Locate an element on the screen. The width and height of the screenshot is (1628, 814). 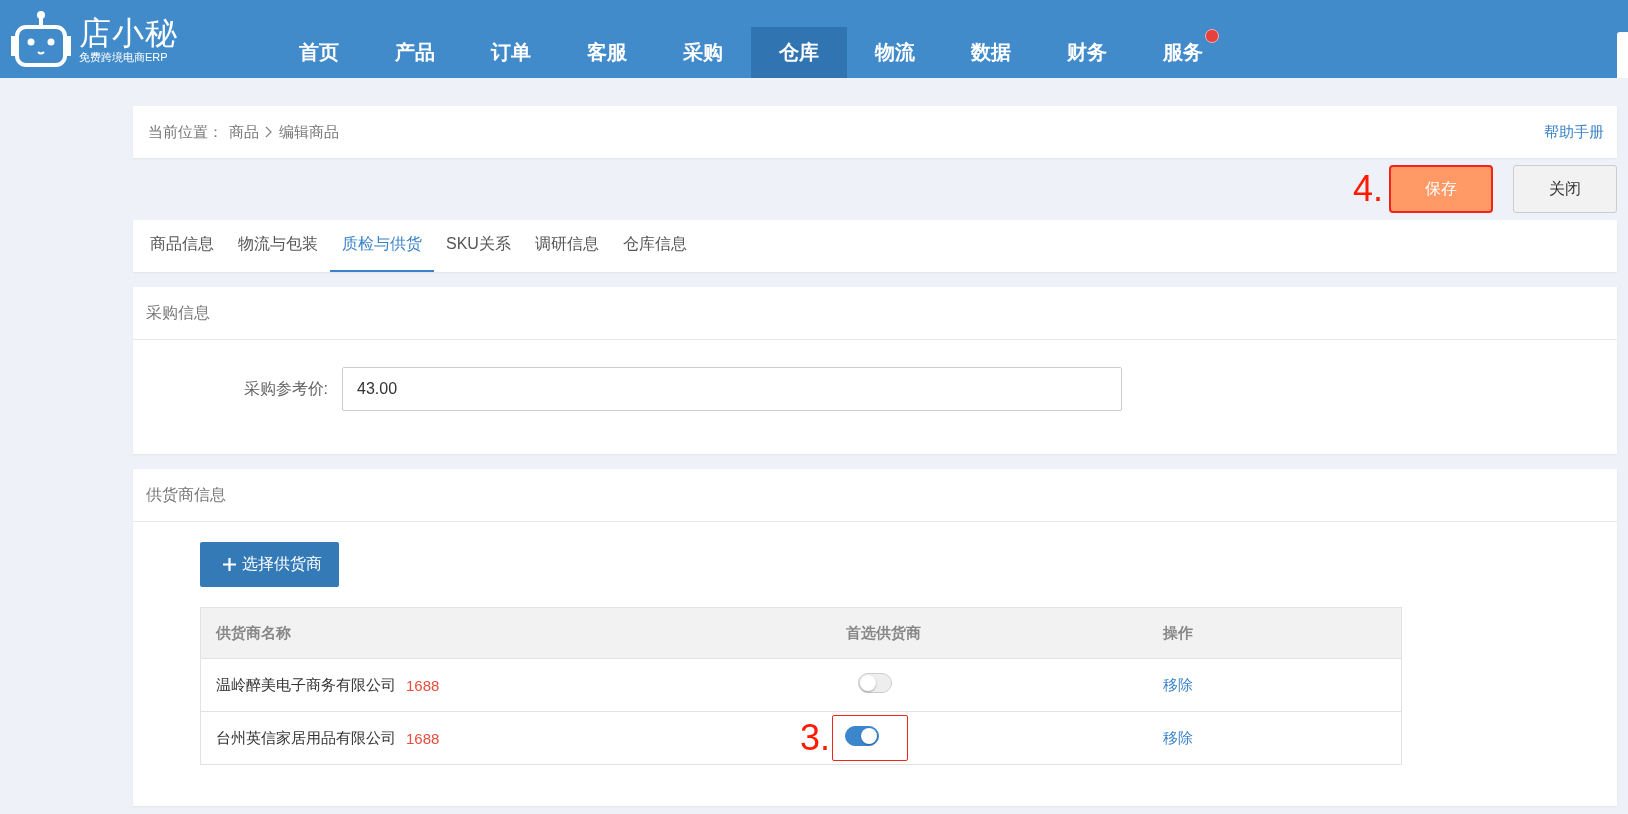
nav-item: 采购 is located at coordinates (703, 52).